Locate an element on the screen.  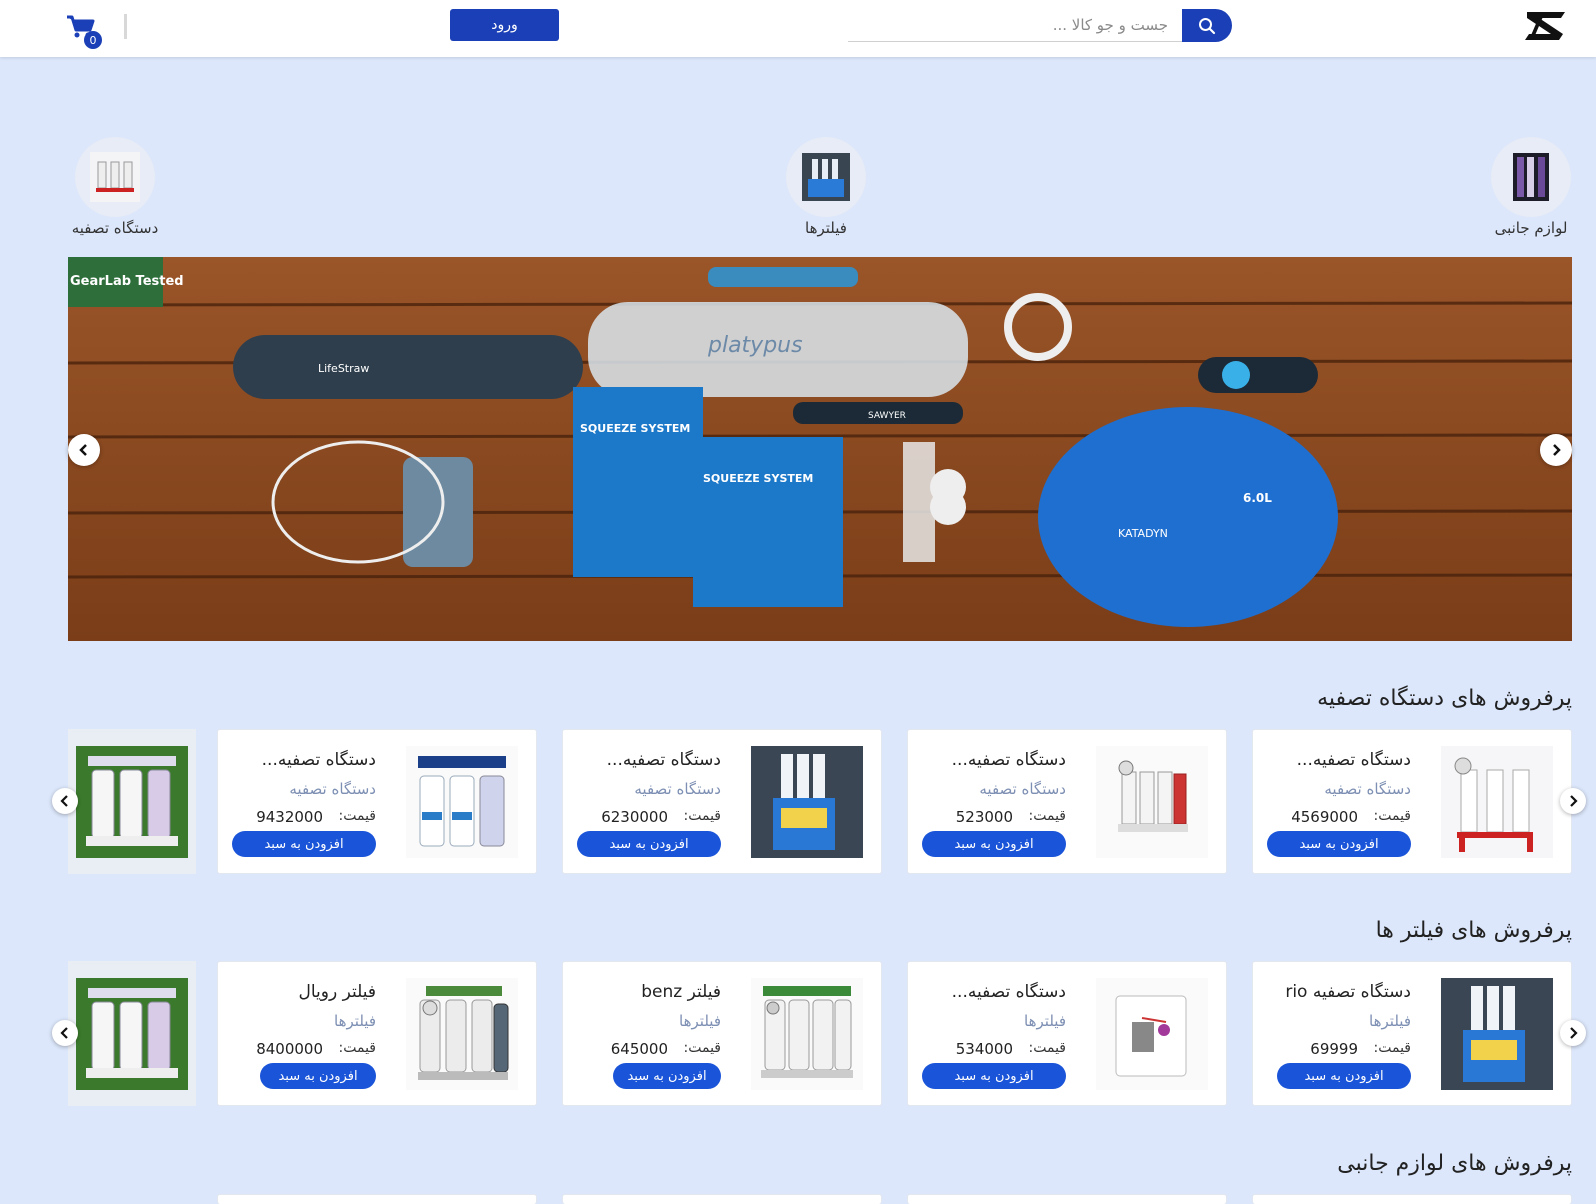
cart-count-badge: 0 is located at coordinates (93, 40).